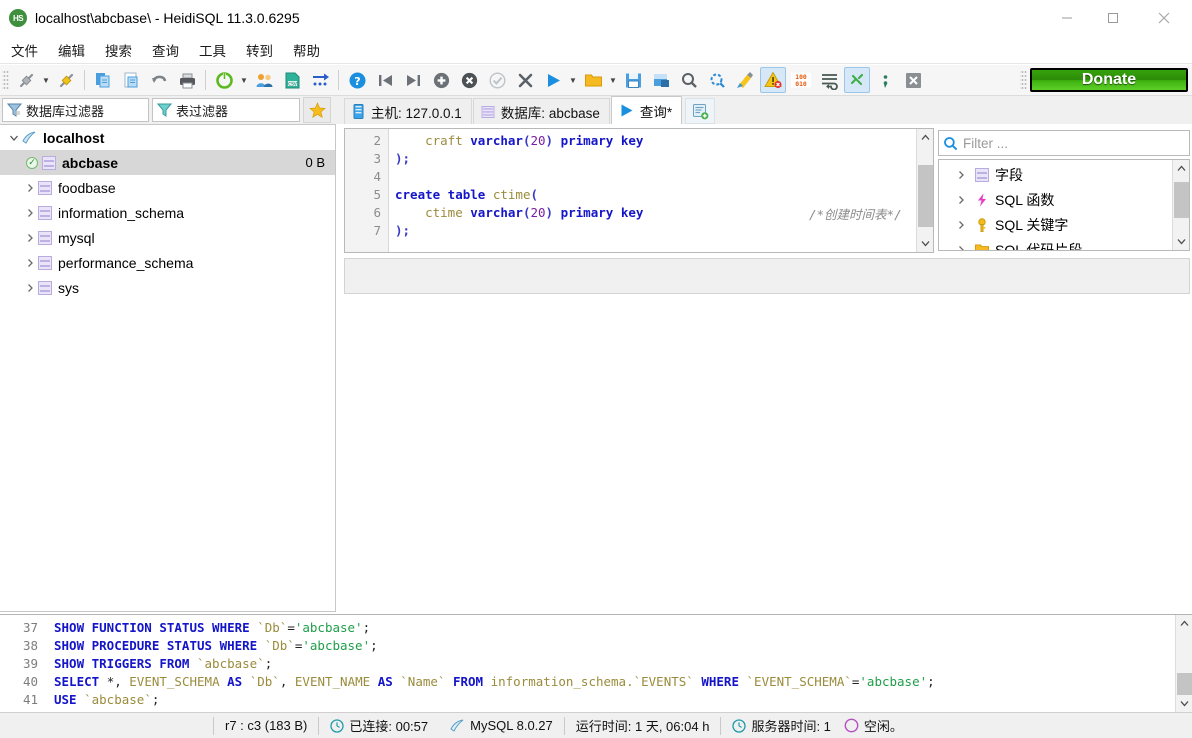  Describe the element at coordinates (801, 80) in the screenshot. I see `binary-data-icon: 100 010` at that location.